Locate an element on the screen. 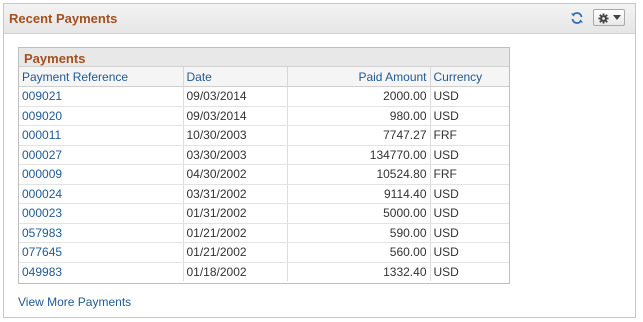 The width and height of the screenshot is (643, 322). table-row: 009021 09/03/2014 2000.00 USD is located at coordinates (264, 96).